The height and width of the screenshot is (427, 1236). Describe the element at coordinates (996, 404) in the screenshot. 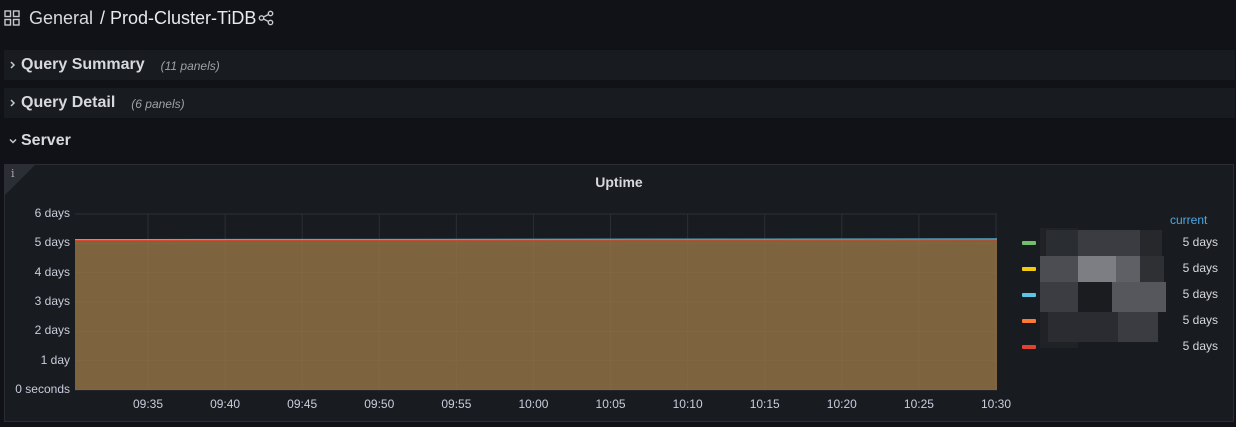

I see `x-tick-label: 10:30` at that location.